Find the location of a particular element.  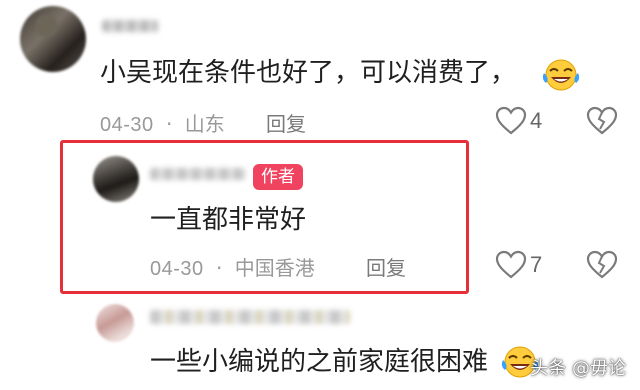

laughing-crying-emoji is located at coordinates (561, 75).